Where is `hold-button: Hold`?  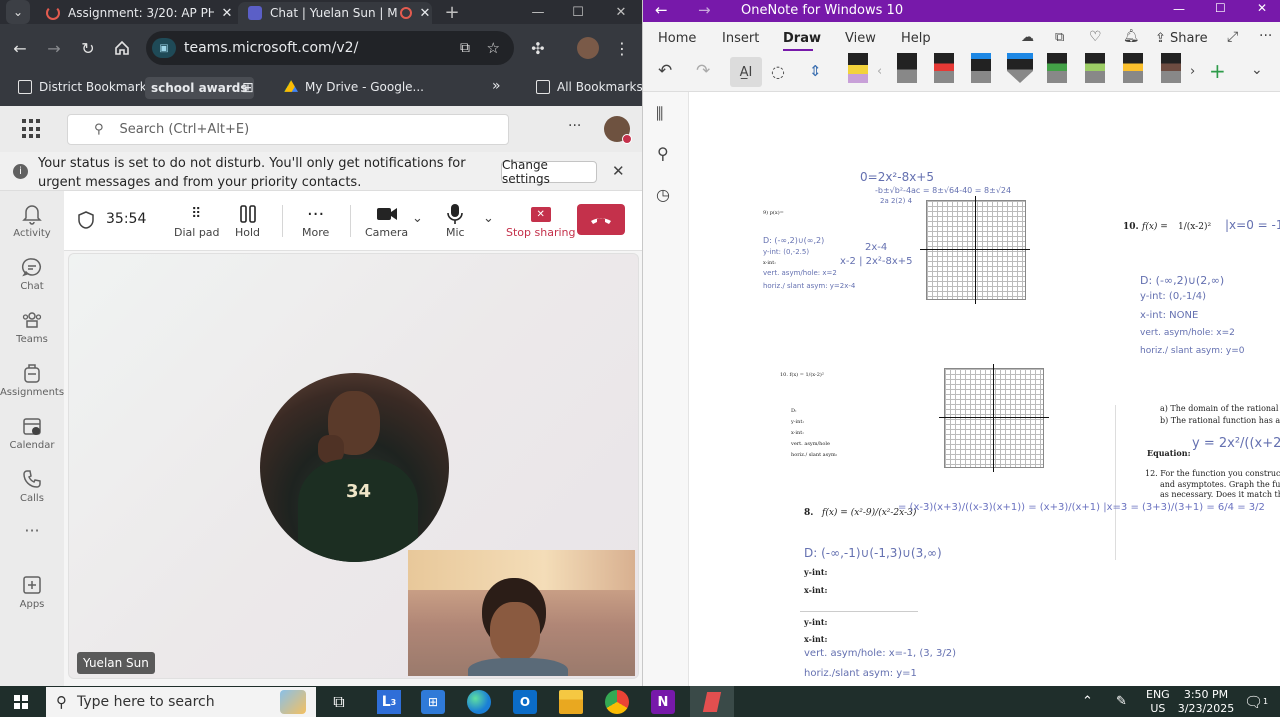
hold-button: Hold is located at coordinates (247, 220).